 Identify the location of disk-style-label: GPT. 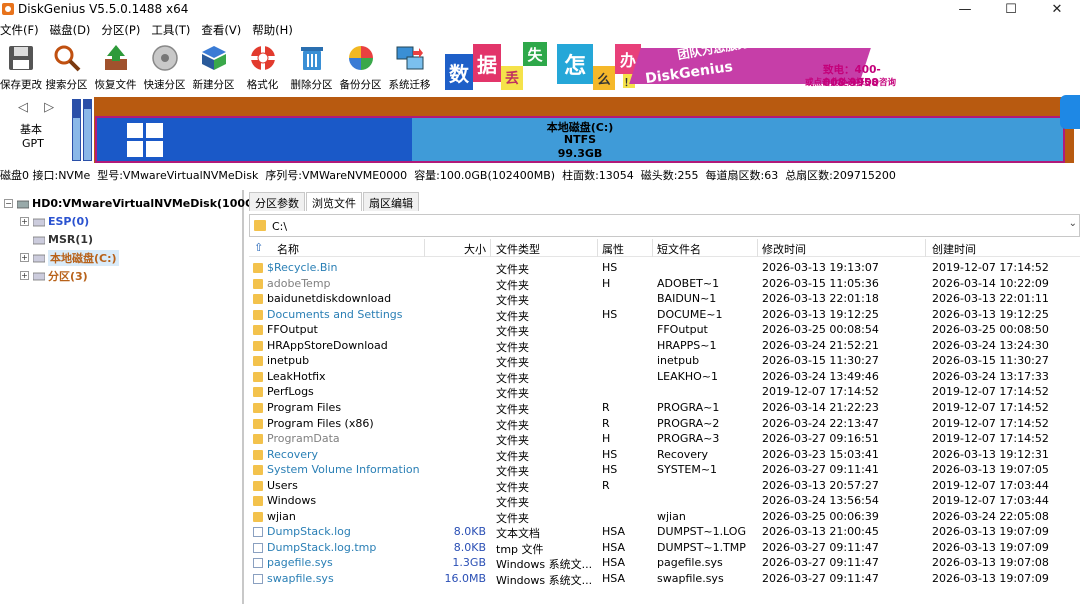
(33, 143).